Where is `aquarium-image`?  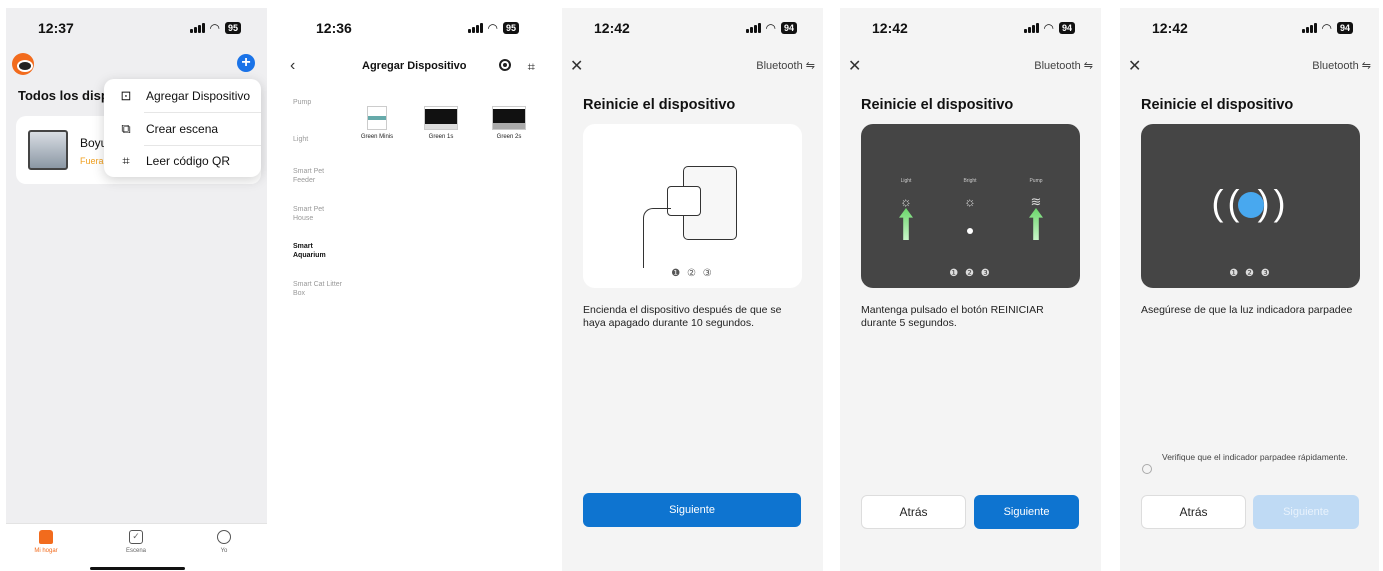
aquarium-image is located at coordinates (48, 150).